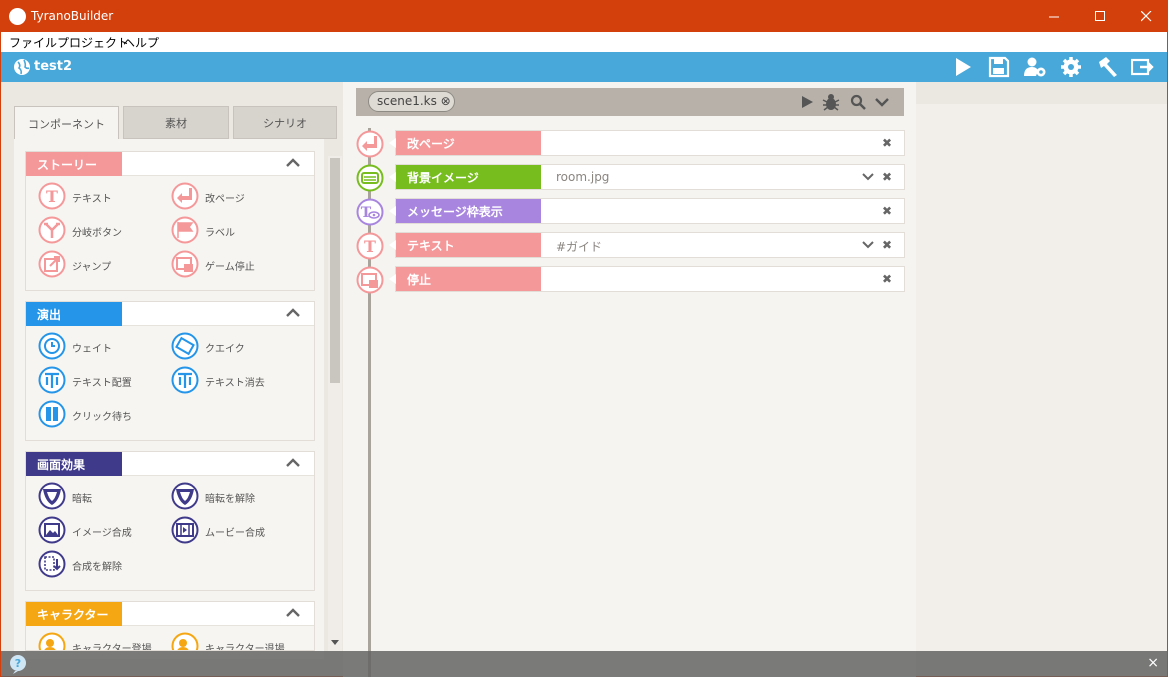  What do you see at coordinates (858, 102) in the screenshot?
I see `search-icon` at bounding box center [858, 102].